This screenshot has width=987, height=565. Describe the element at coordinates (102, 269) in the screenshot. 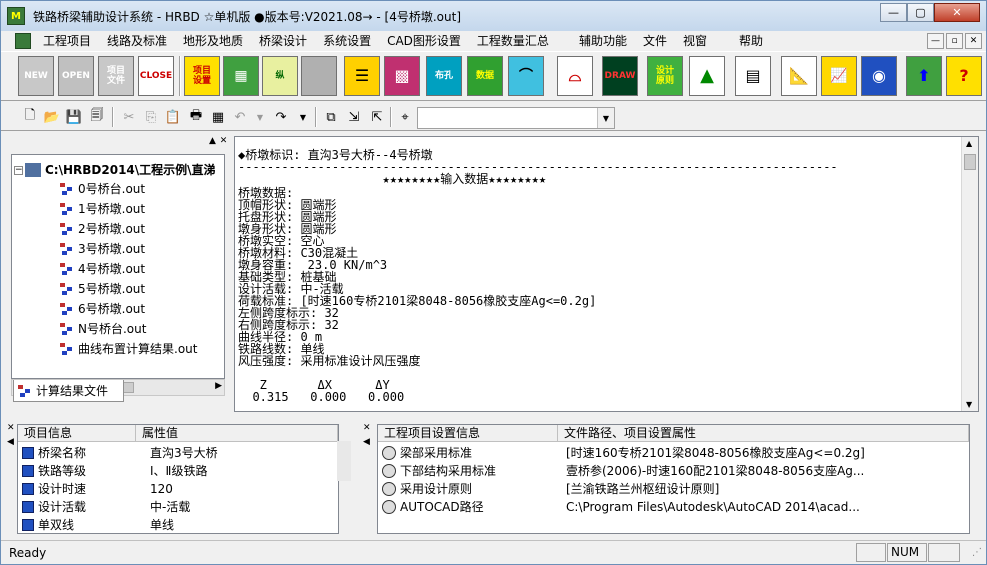

I see `tree-item: 4号桥墩.out` at that location.